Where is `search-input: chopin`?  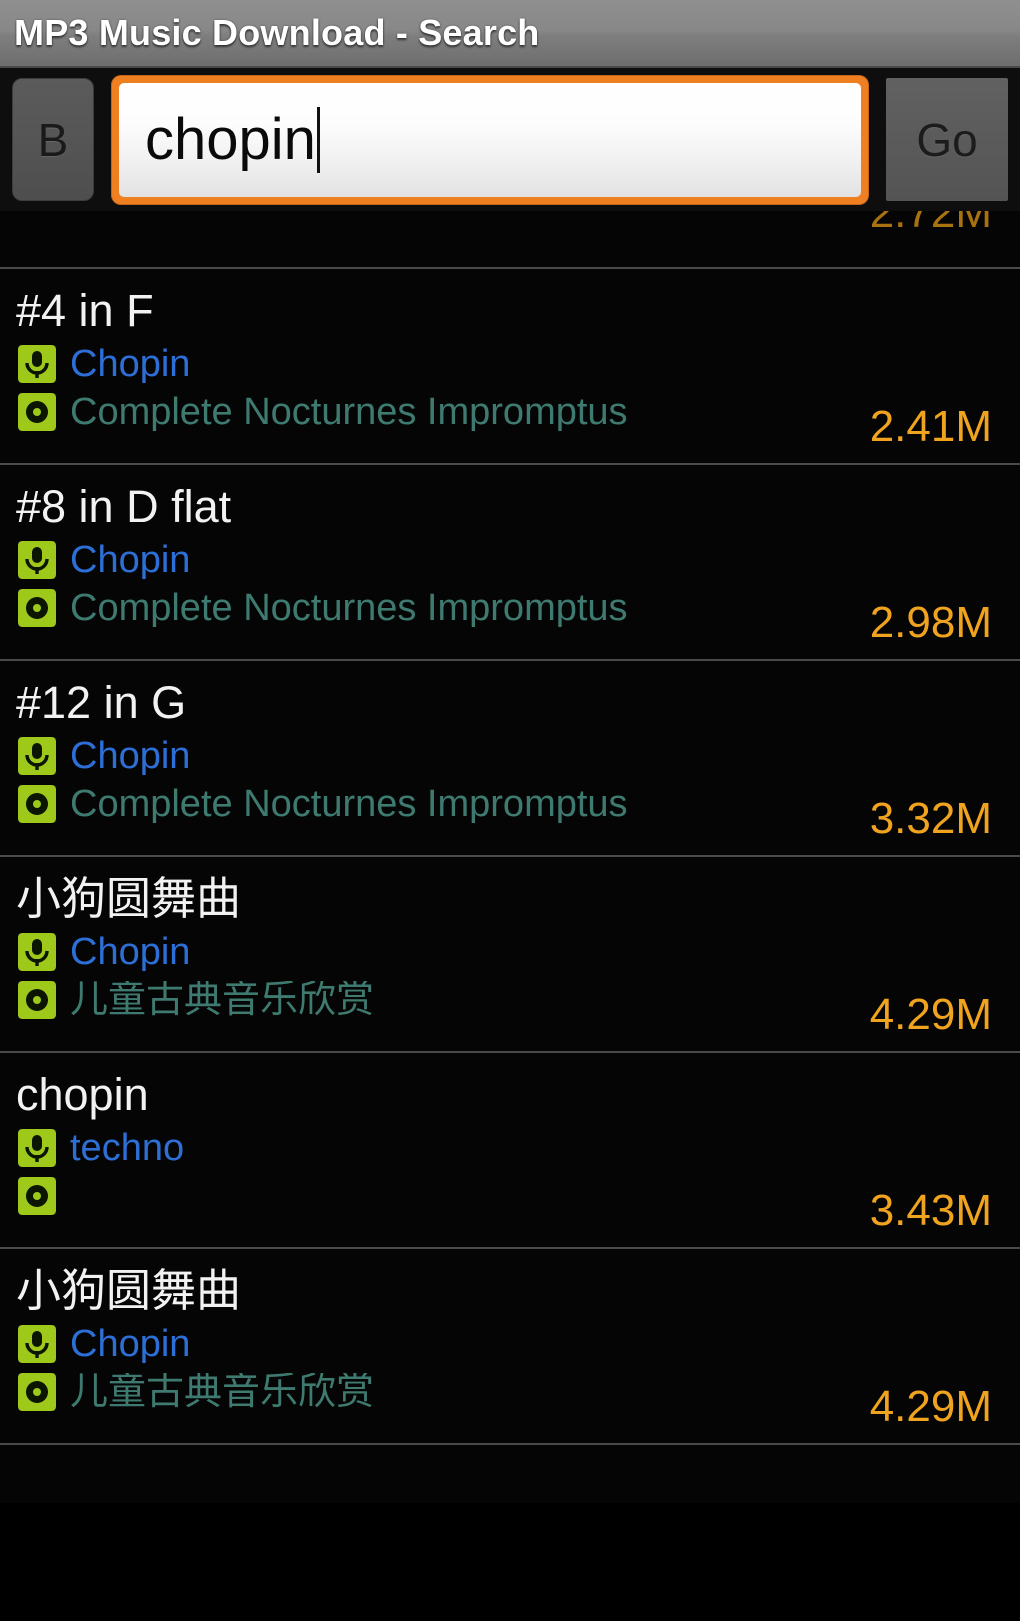 search-input: chopin is located at coordinates (490, 139).